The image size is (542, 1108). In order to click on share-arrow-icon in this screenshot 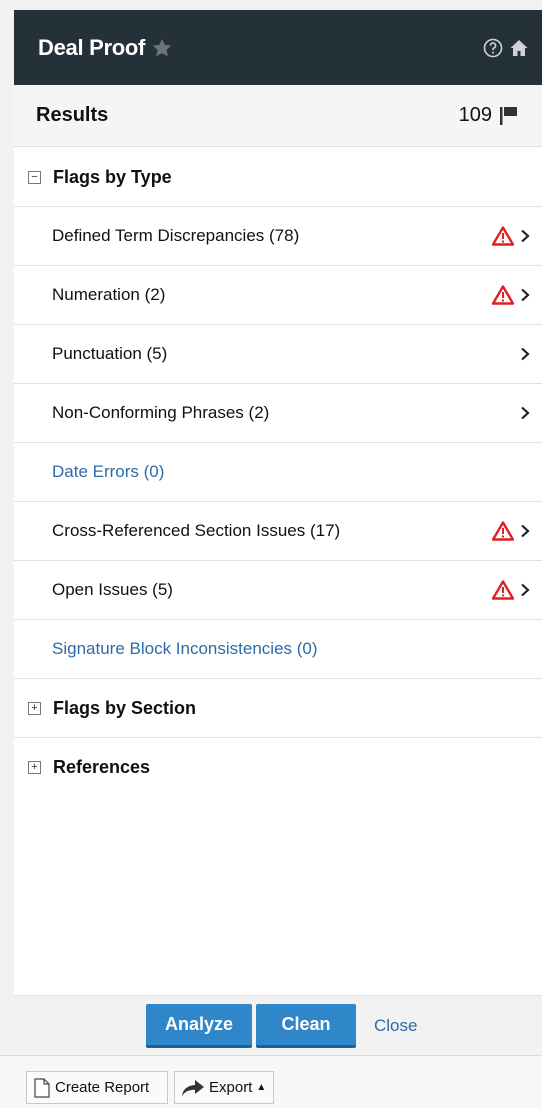, I will do `click(193, 1087)`.